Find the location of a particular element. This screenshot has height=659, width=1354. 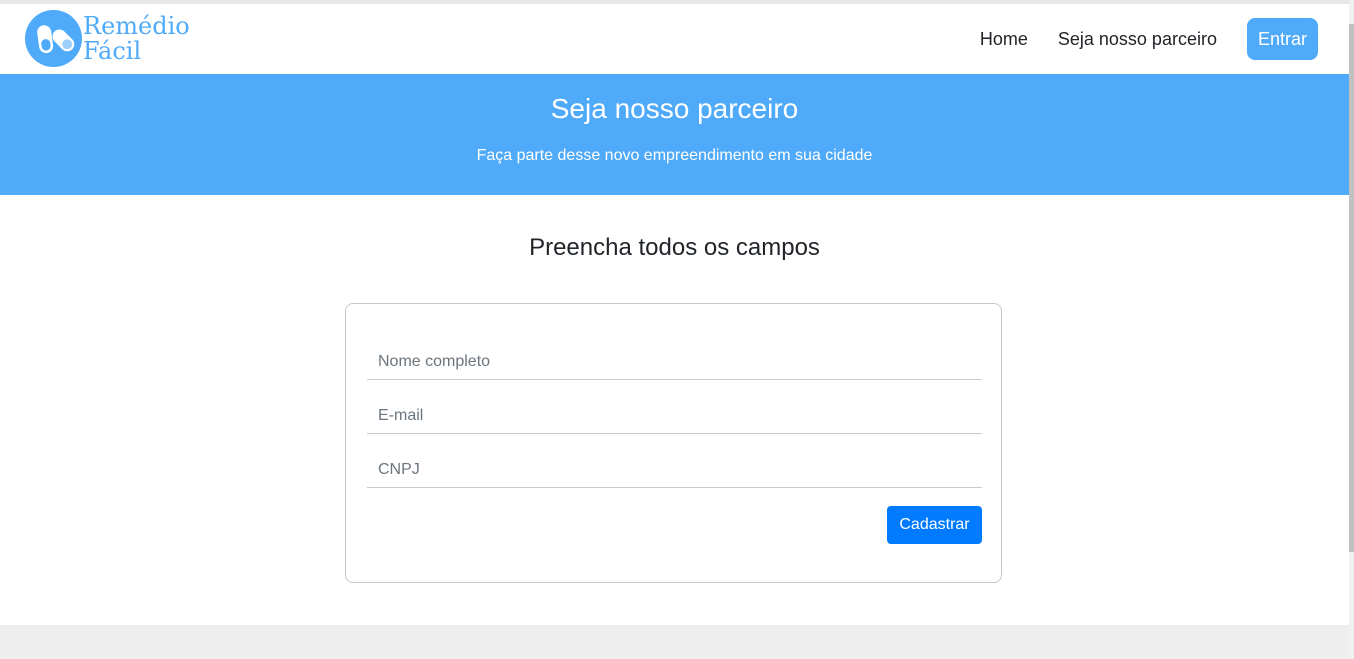

footer is located at coordinates (674, 642).